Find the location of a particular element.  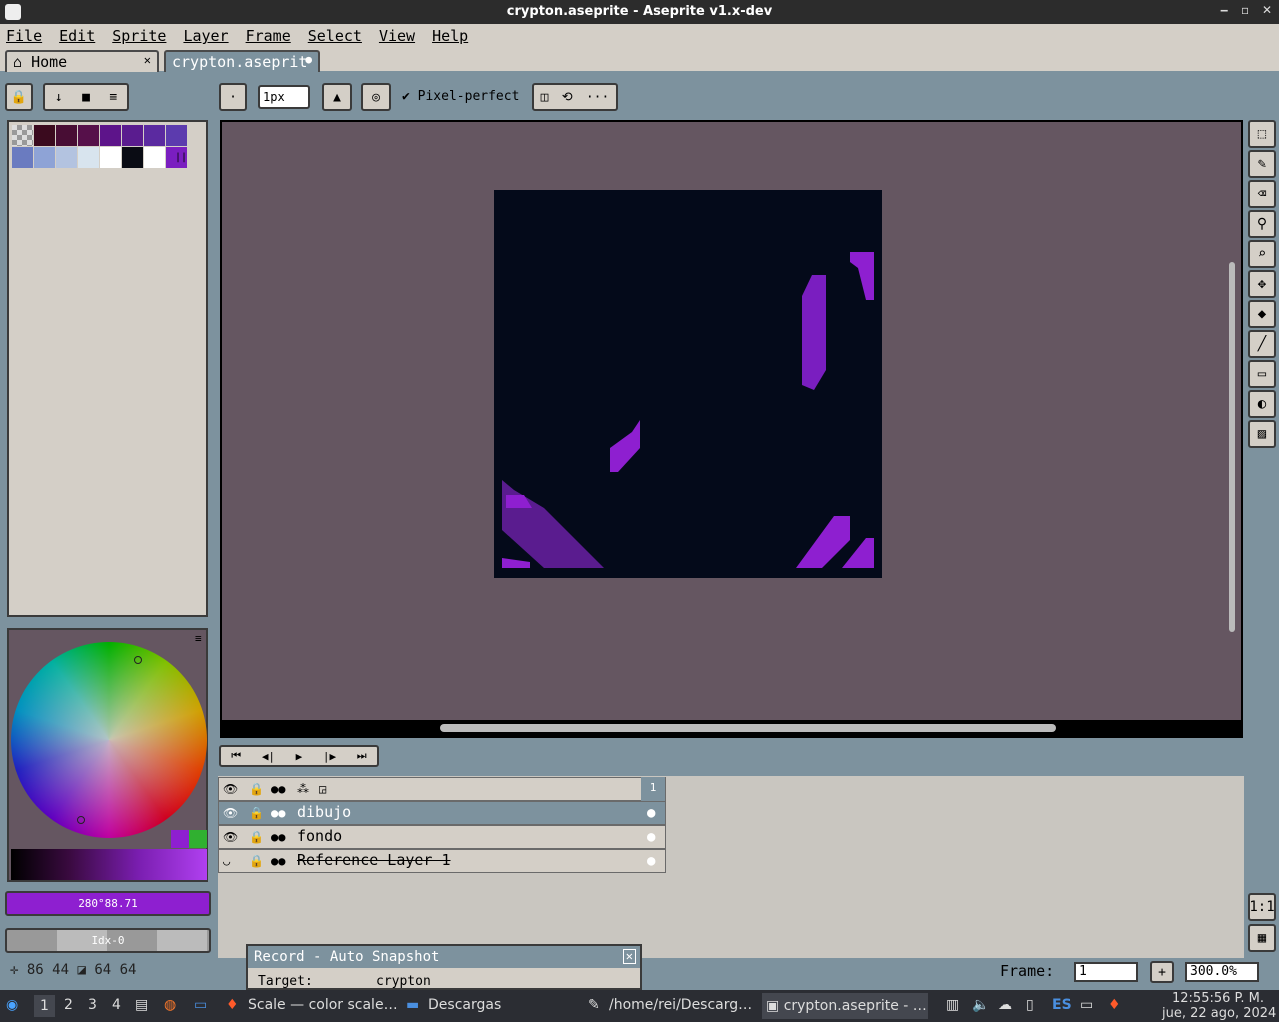

first-frame-button: ⏮ is located at coordinates (236, 756).